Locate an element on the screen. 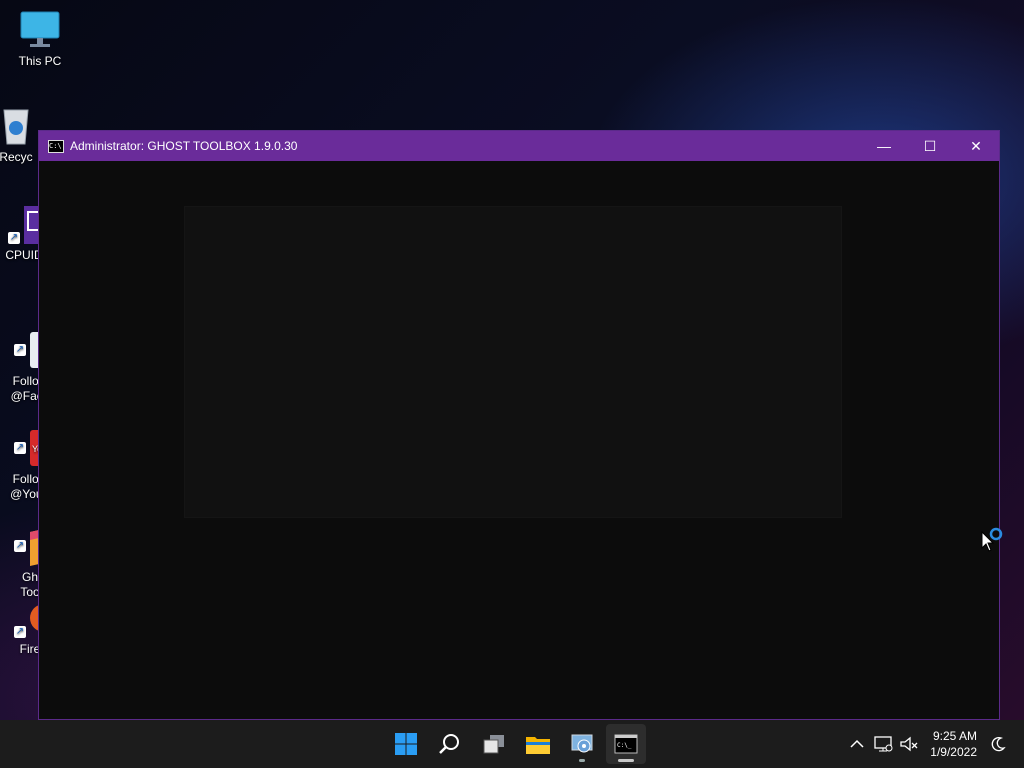  task-view-icon is located at coordinates (493, 744).